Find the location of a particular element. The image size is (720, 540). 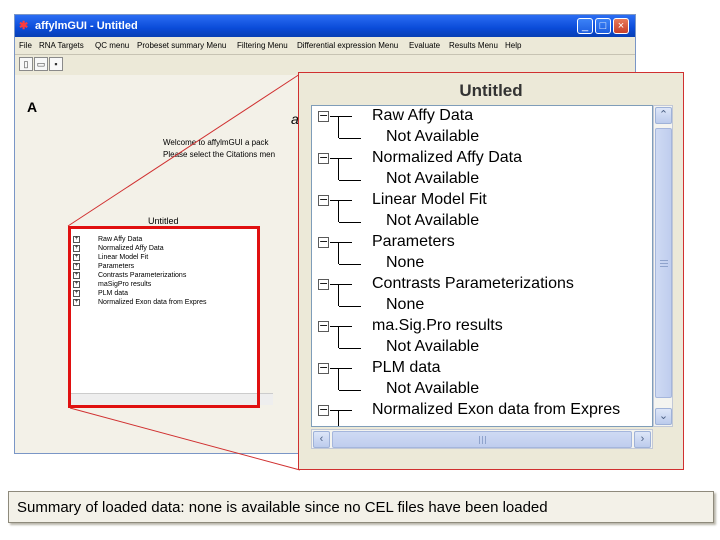

tree-node-raw-affy-data: − Raw Affy Data is located at coordinates (482, 122).